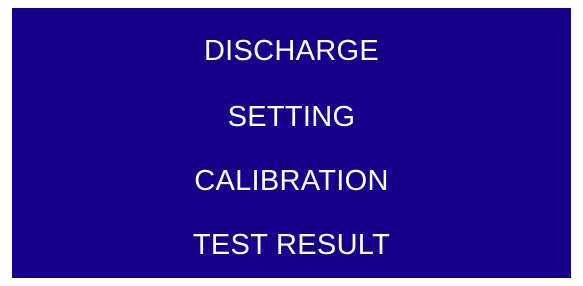  What do you see at coordinates (291, 51) in the screenshot?
I see `menu-item-discharge: DISCHARGE` at bounding box center [291, 51].